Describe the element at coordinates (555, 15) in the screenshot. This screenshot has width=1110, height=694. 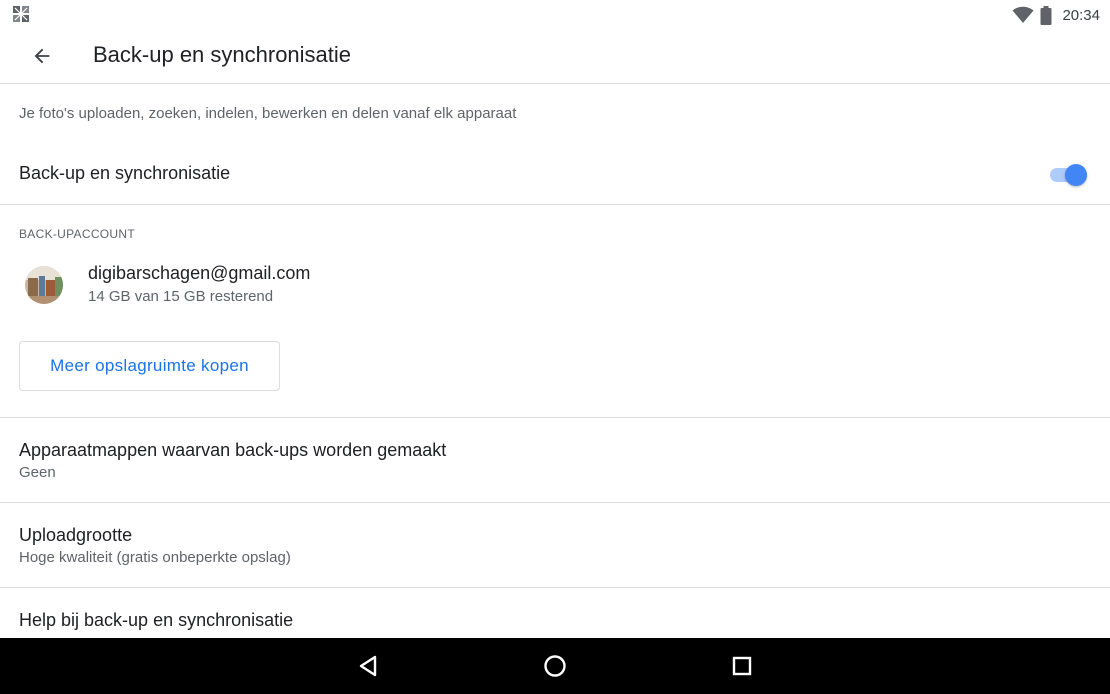
I see `status-bar: 20:34` at that location.